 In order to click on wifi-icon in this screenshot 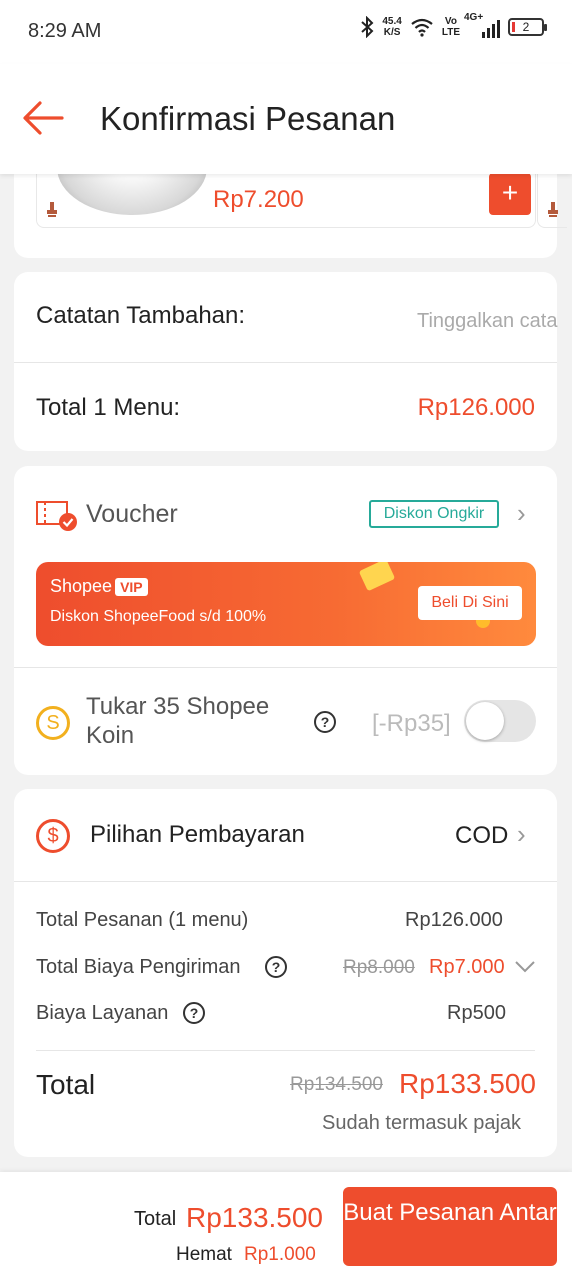, I will do `click(422, 27)`.